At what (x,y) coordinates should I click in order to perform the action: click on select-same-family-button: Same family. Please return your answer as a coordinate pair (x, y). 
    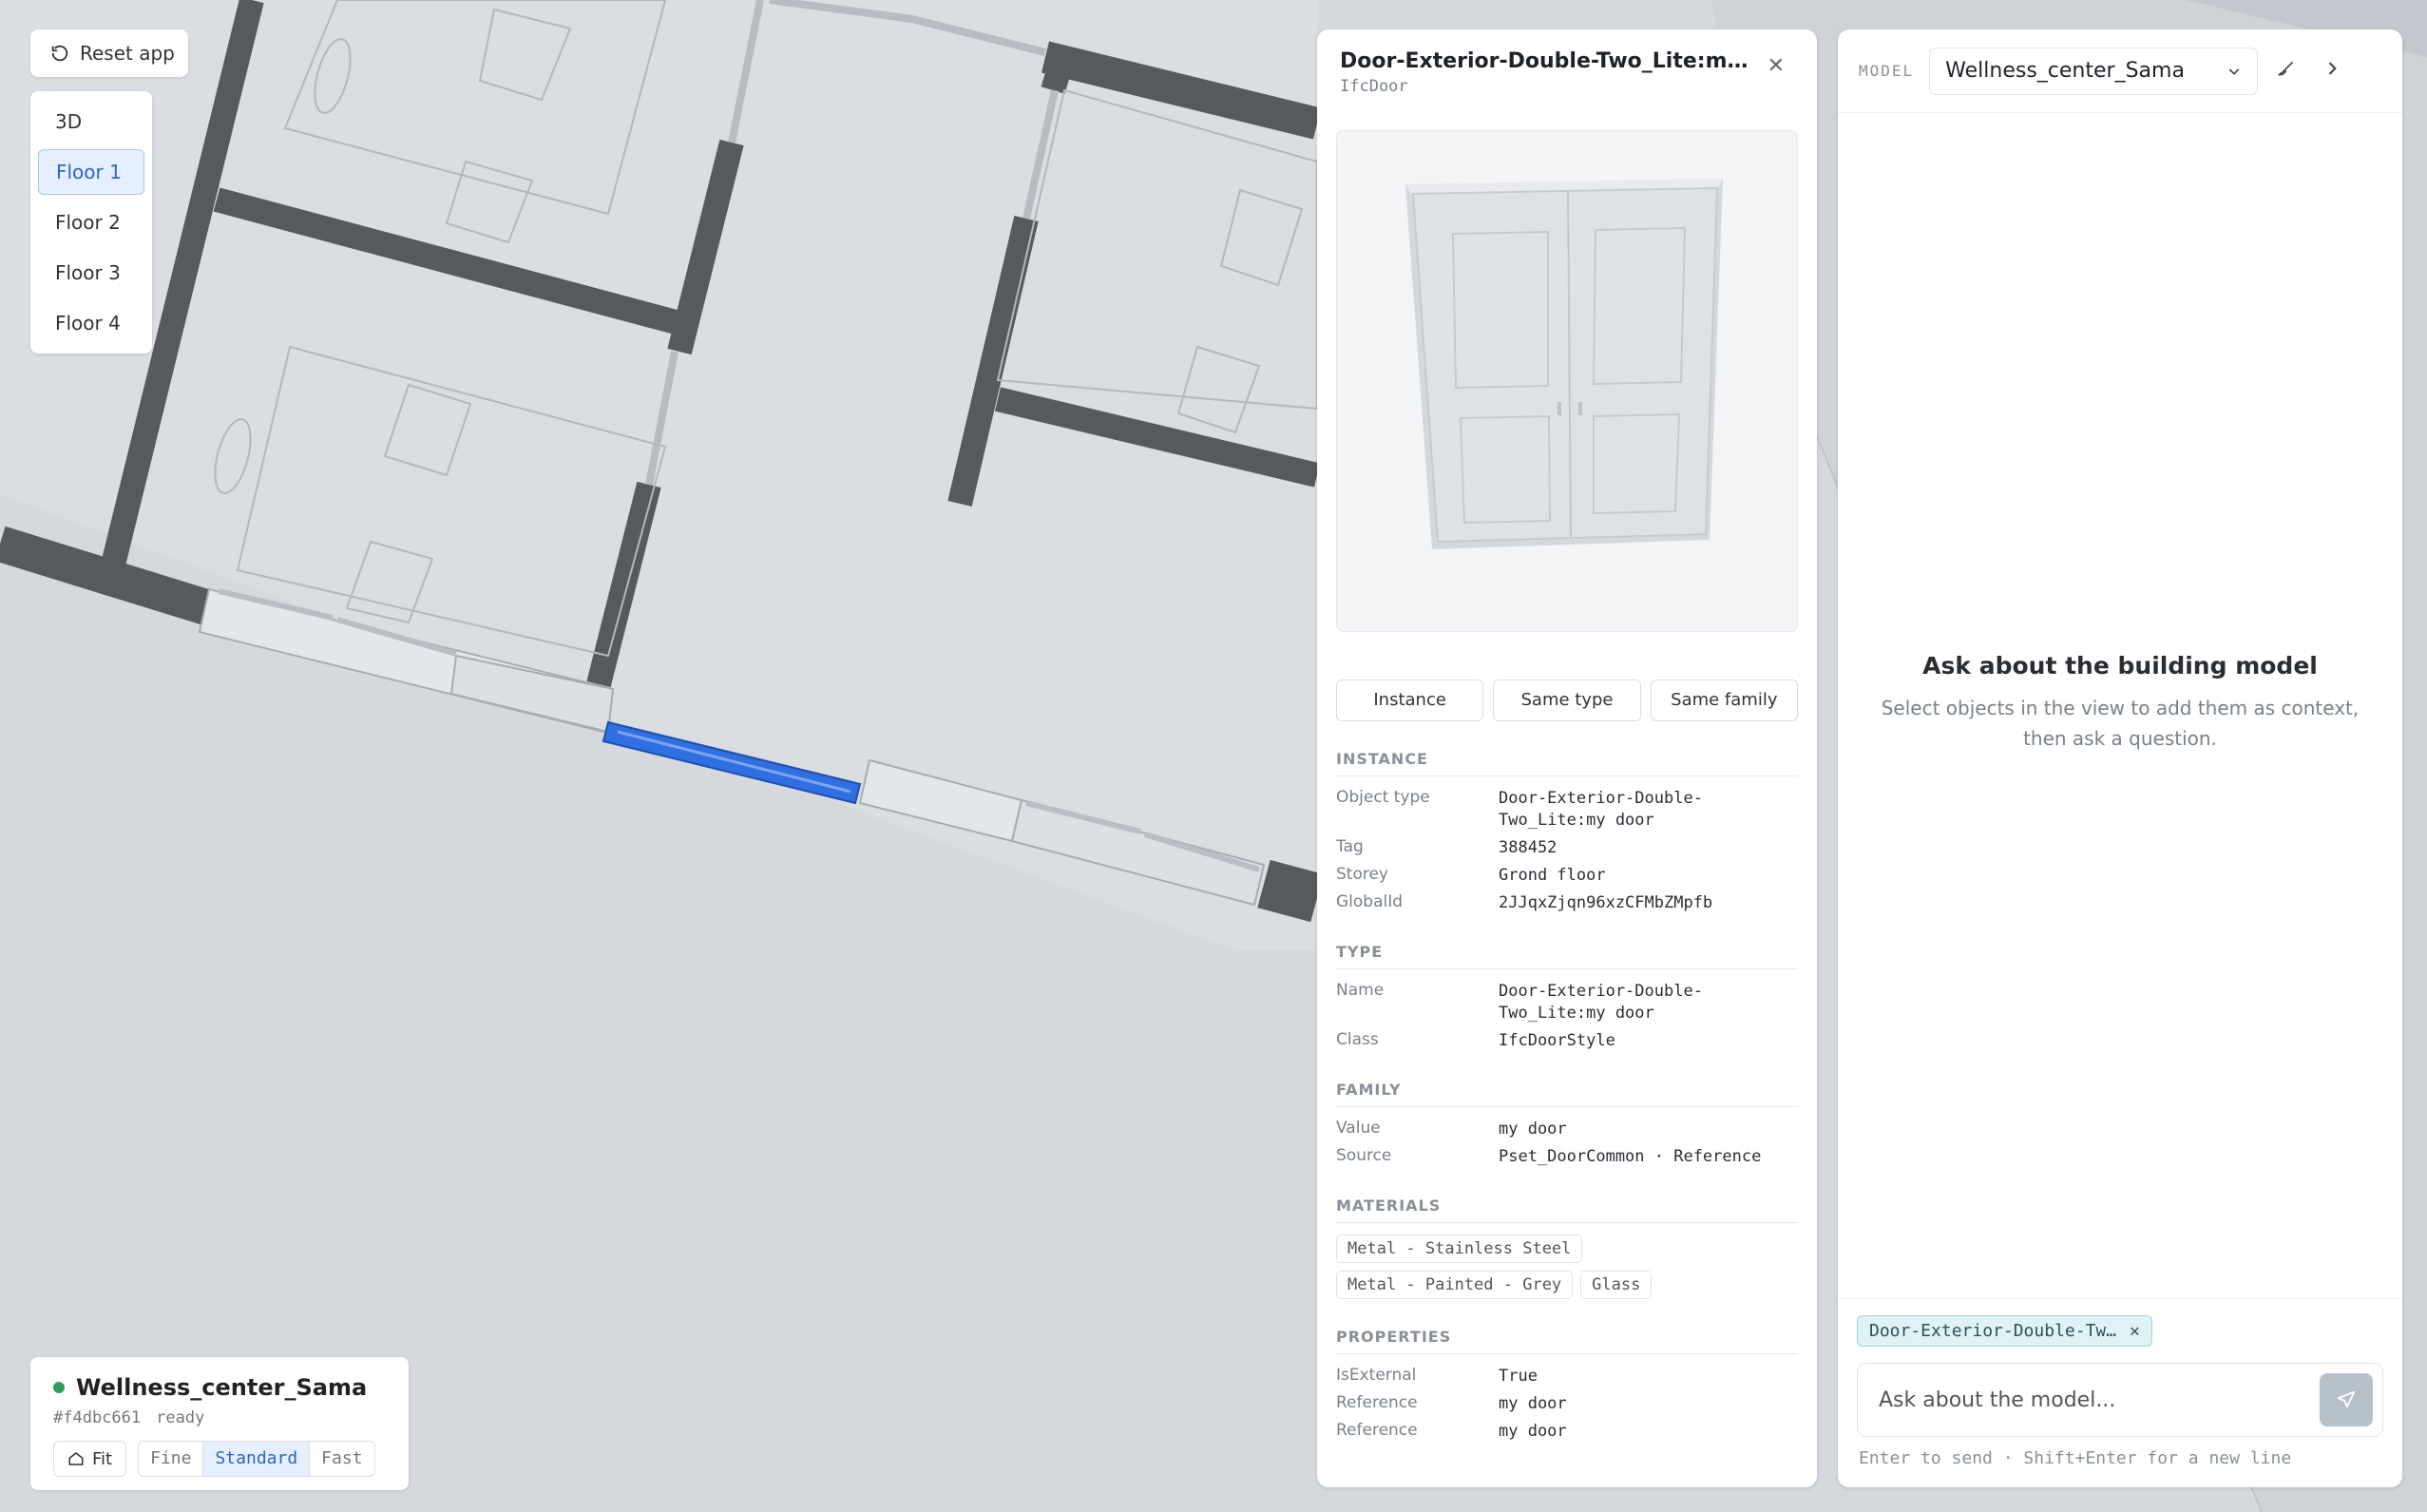
    Looking at the image, I should click on (1724, 700).